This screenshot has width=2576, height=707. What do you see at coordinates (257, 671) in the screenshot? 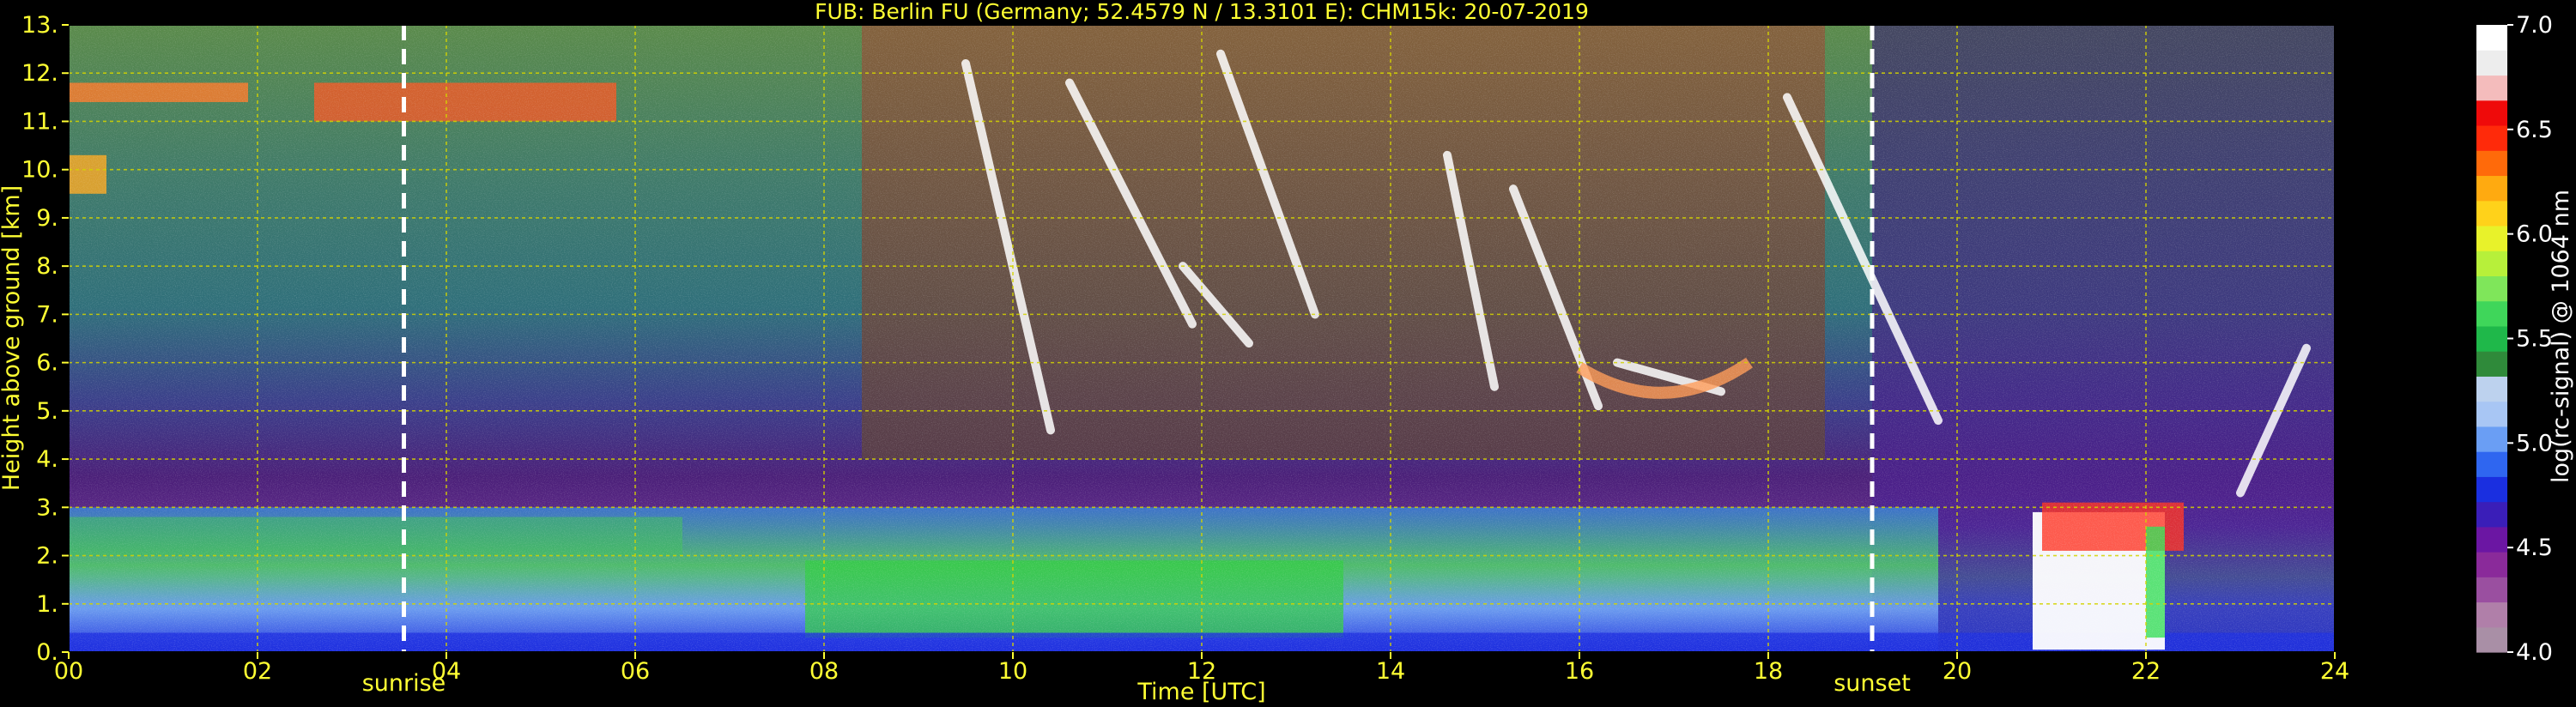
I see `x-tick-label: 02` at bounding box center [257, 671].